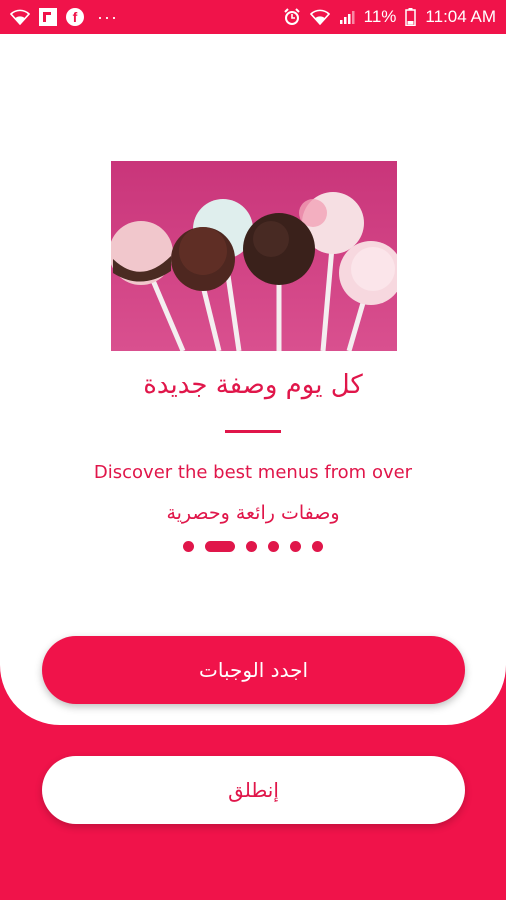  I want to click on title-divider, so click(253, 431).